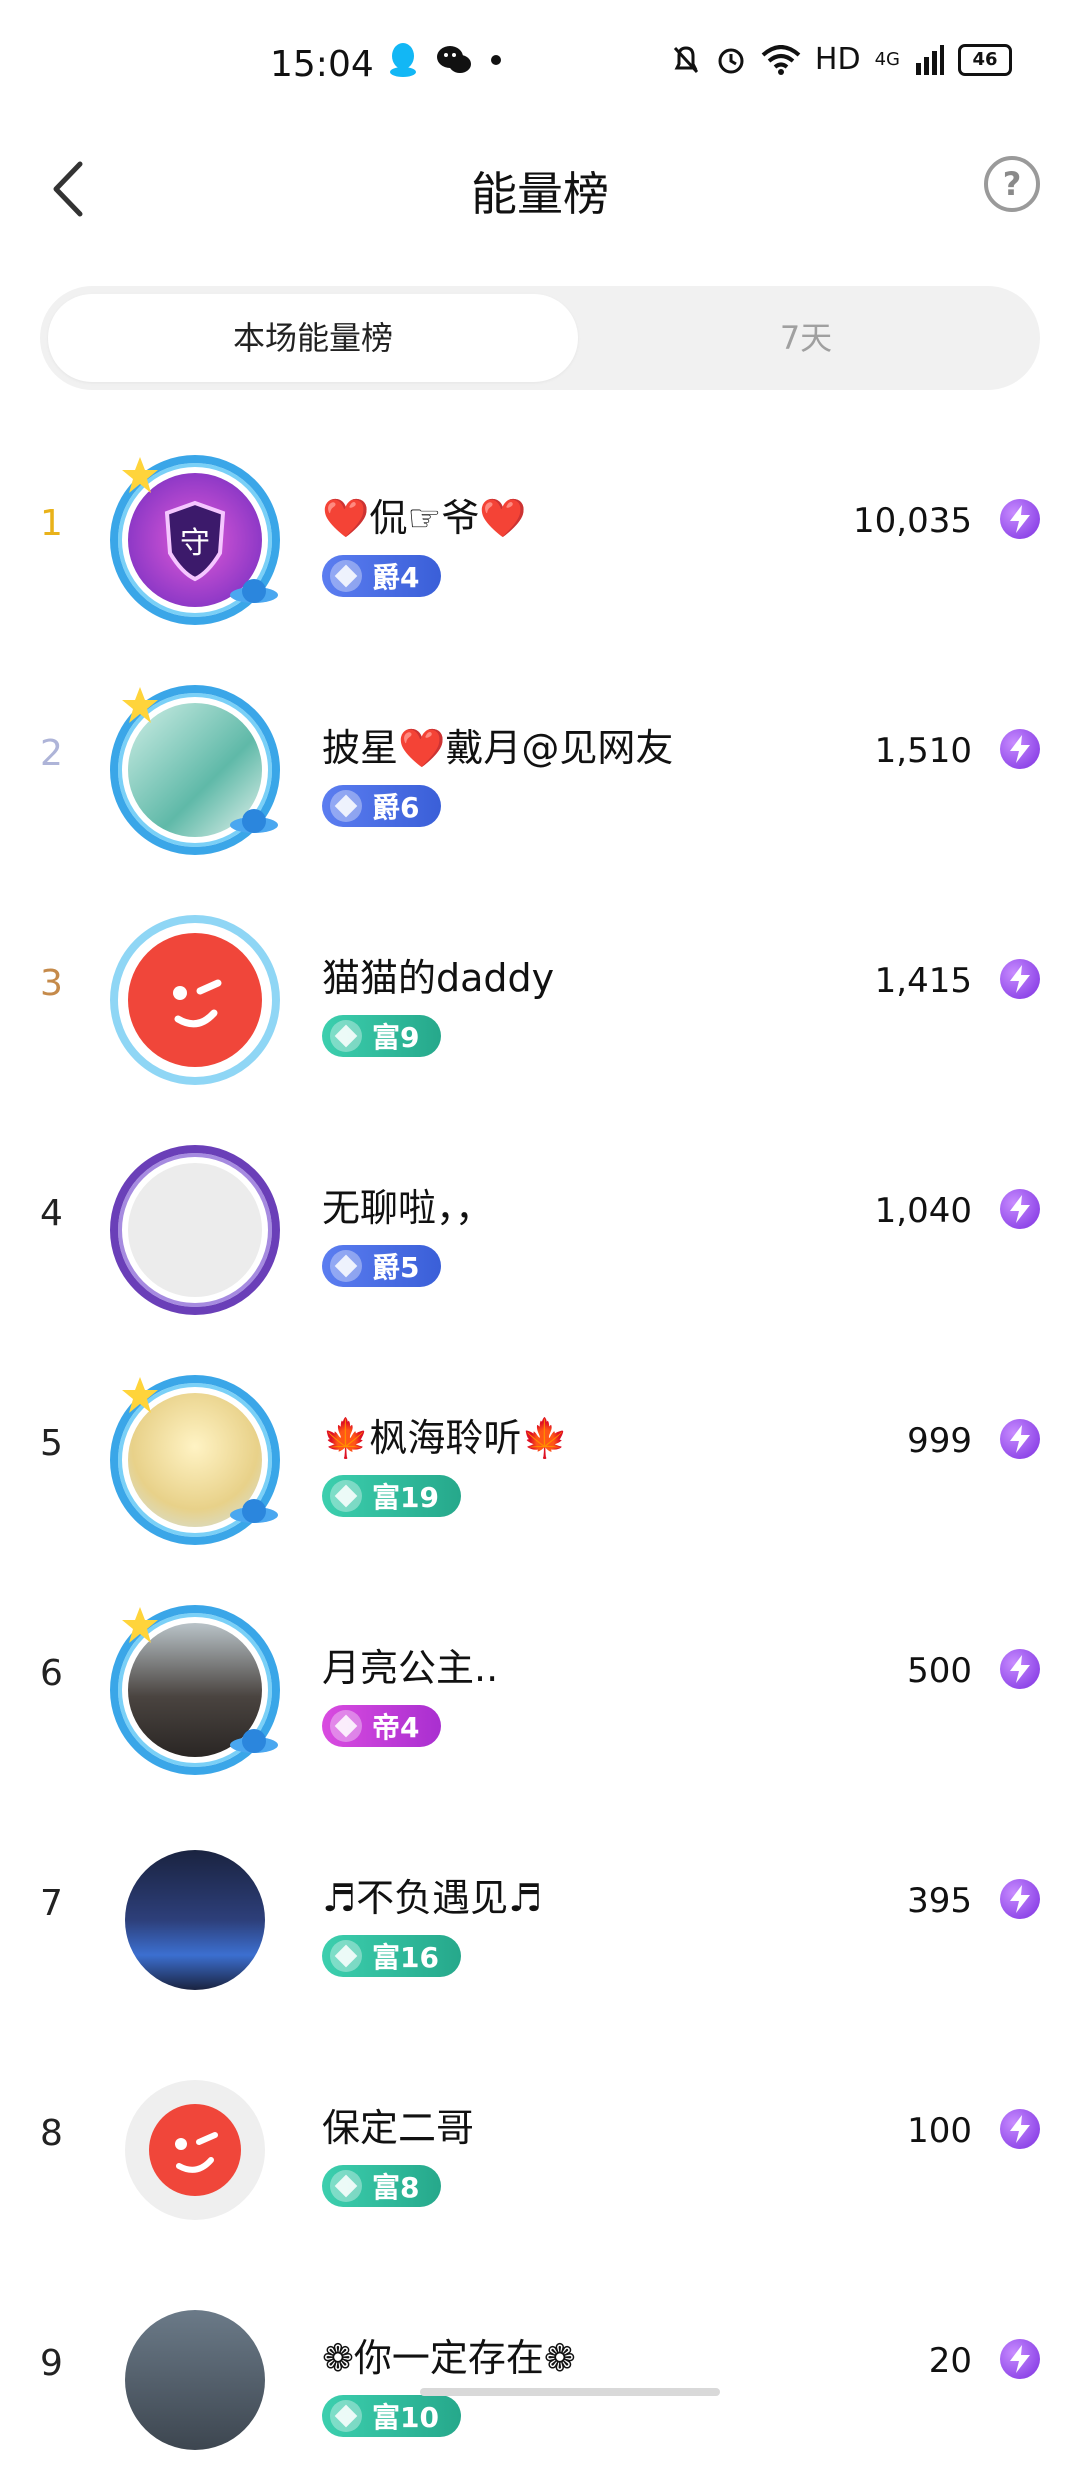 The image size is (1080, 2485). Describe the element at coordinates (51, 523) in the screenshot. I see `rank-number: 1` at that location.